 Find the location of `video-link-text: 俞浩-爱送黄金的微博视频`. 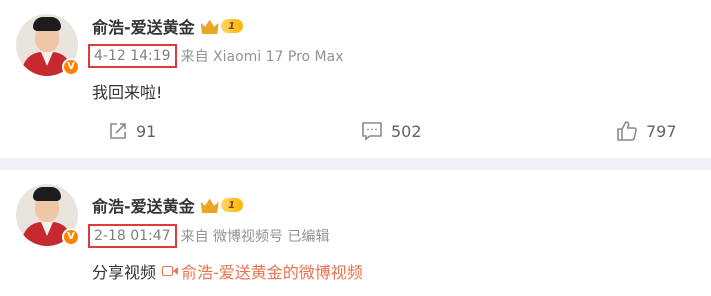

video-link-text: 俞浩-爱送黄金的微博视频 is located at coordinates (272, 272).